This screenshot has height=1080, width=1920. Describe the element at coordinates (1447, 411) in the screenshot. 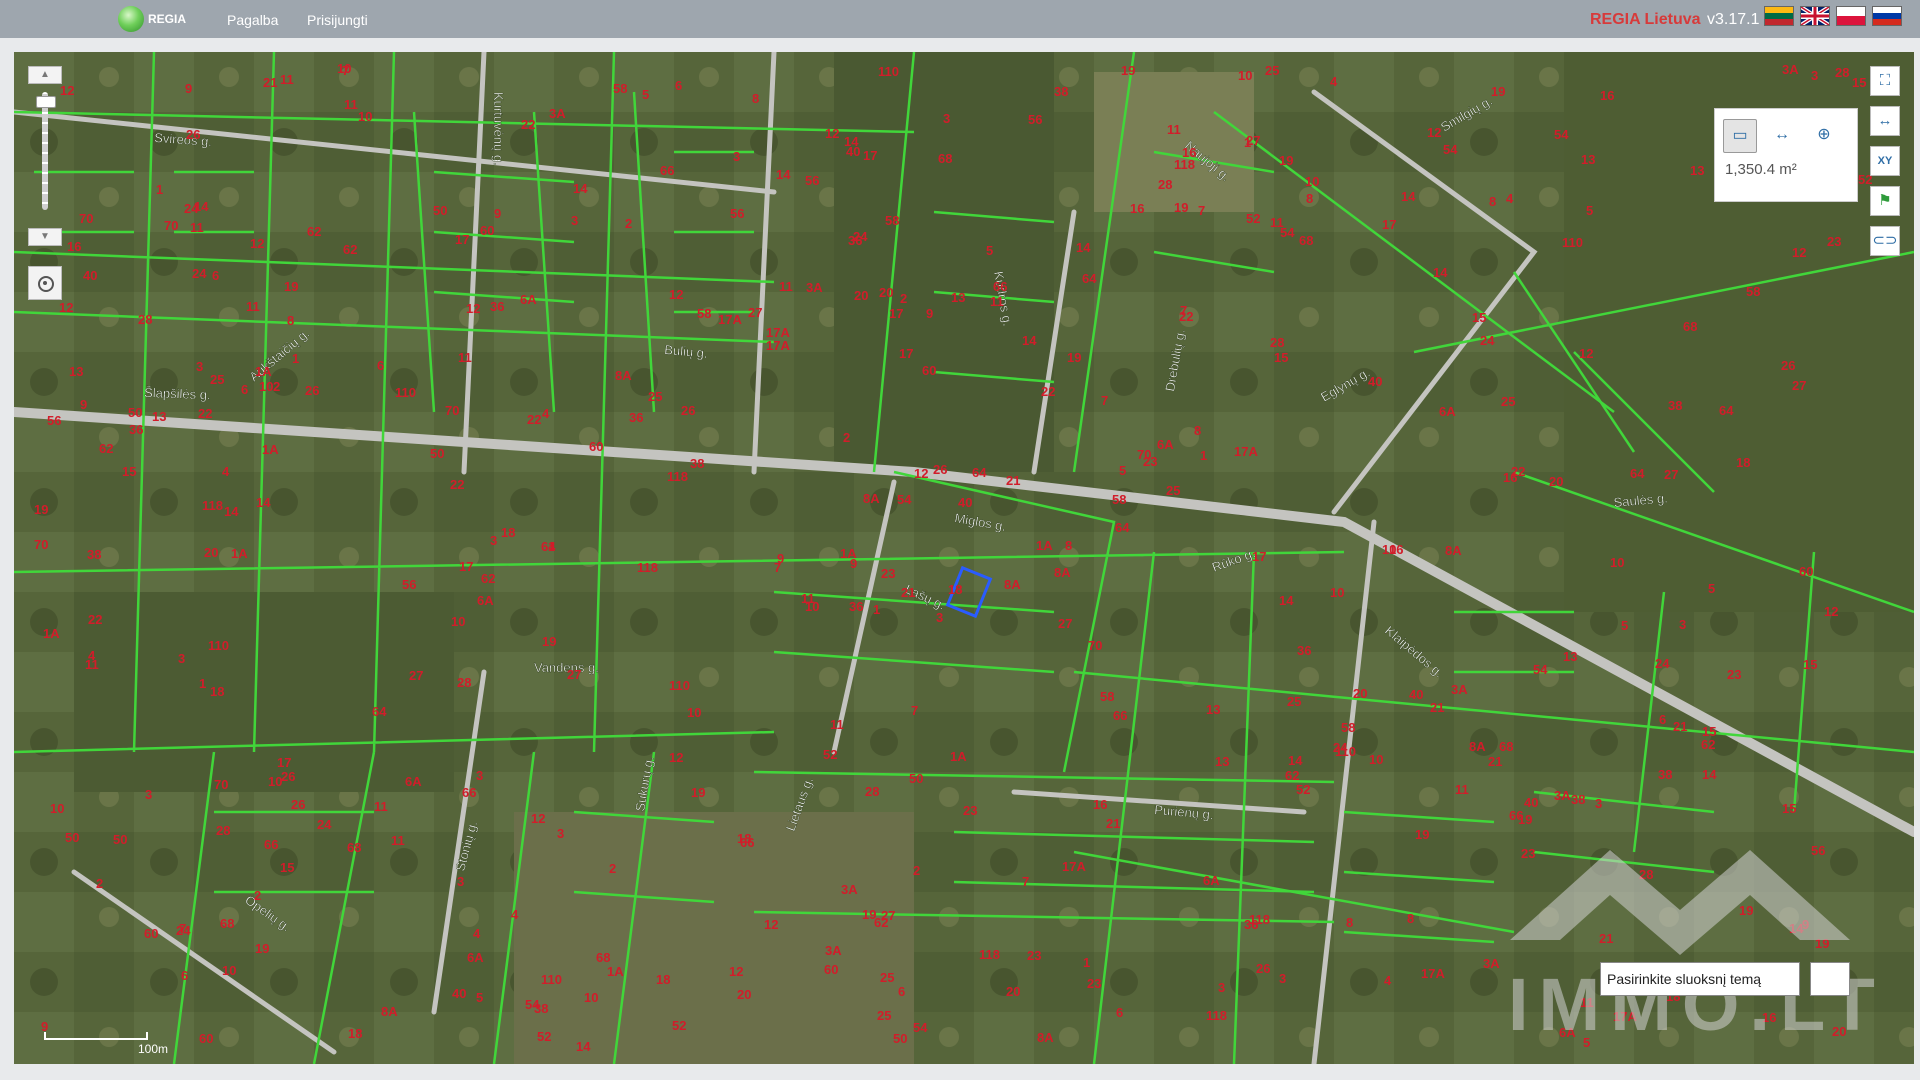

I see `parcel-number: 6A` at that location.